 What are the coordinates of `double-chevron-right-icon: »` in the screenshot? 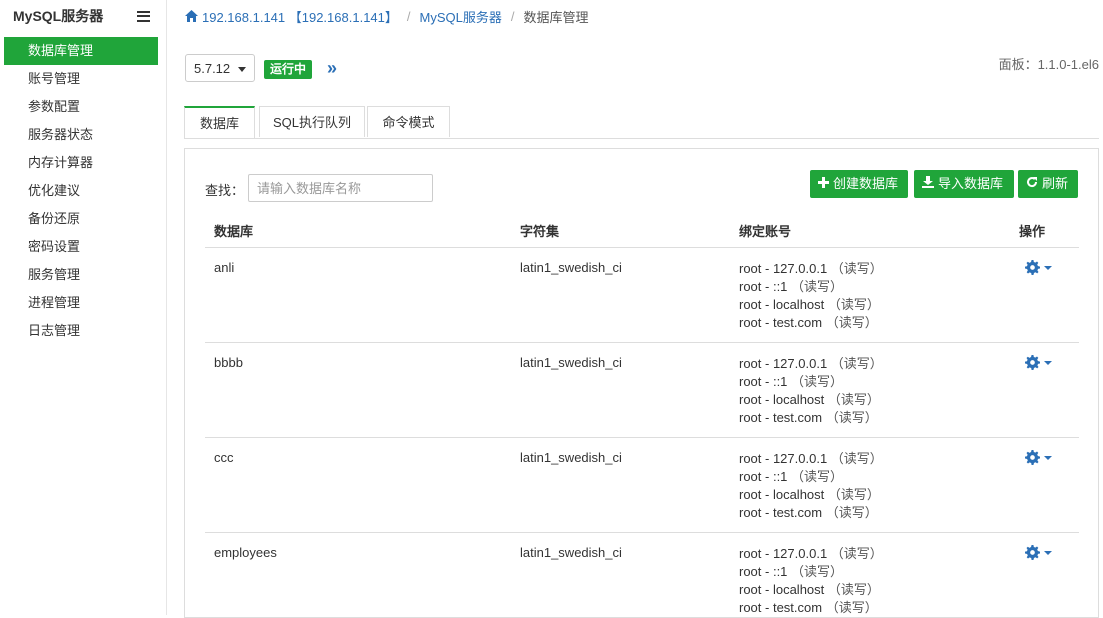 It's located at (332, 68).